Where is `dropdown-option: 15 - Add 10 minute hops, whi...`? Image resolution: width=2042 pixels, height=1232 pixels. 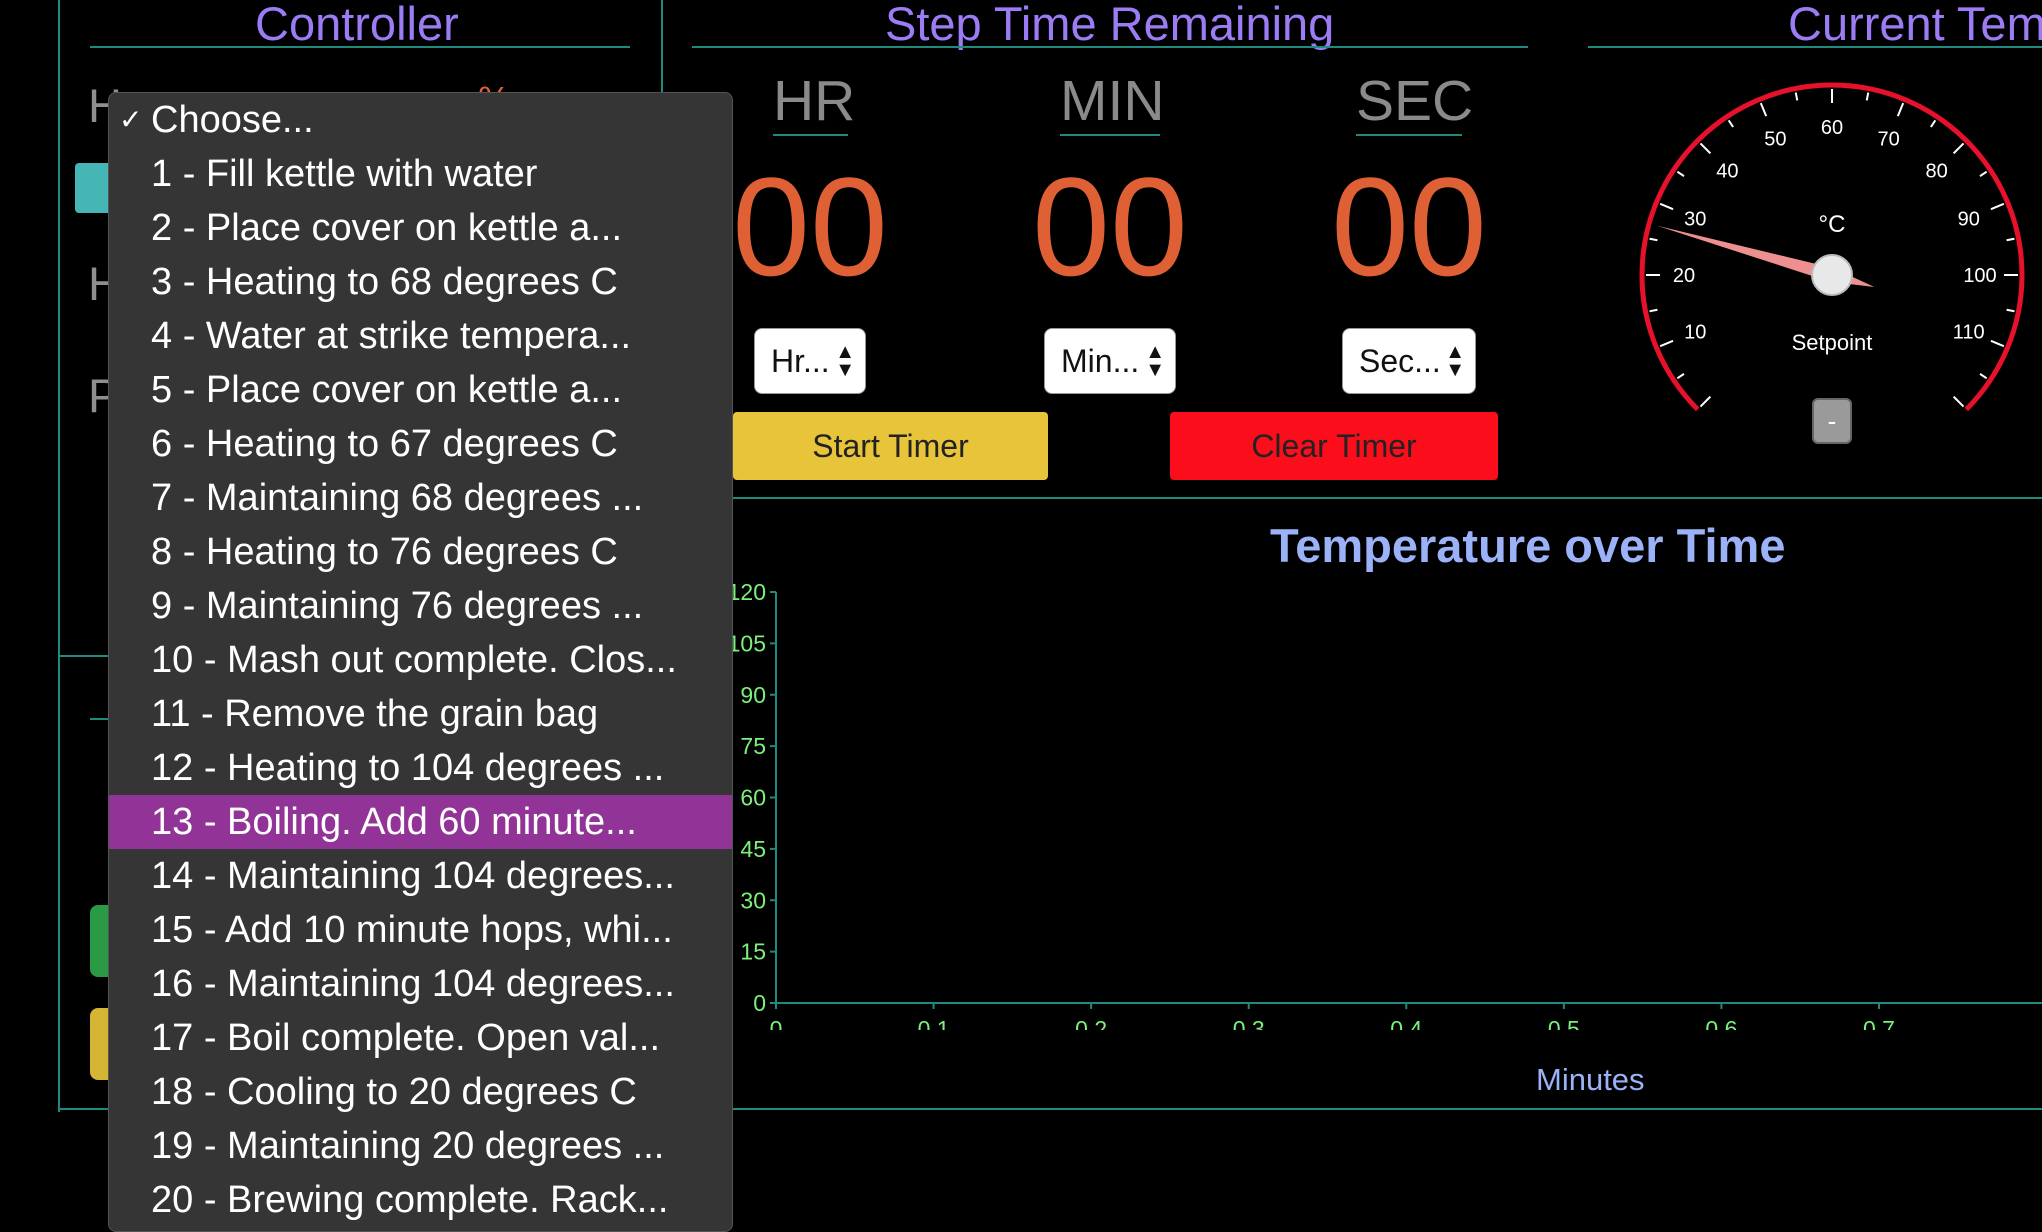
dropdown-option: 15 - Add 10 minute hops, whi... is located at coordinates (420, 930).